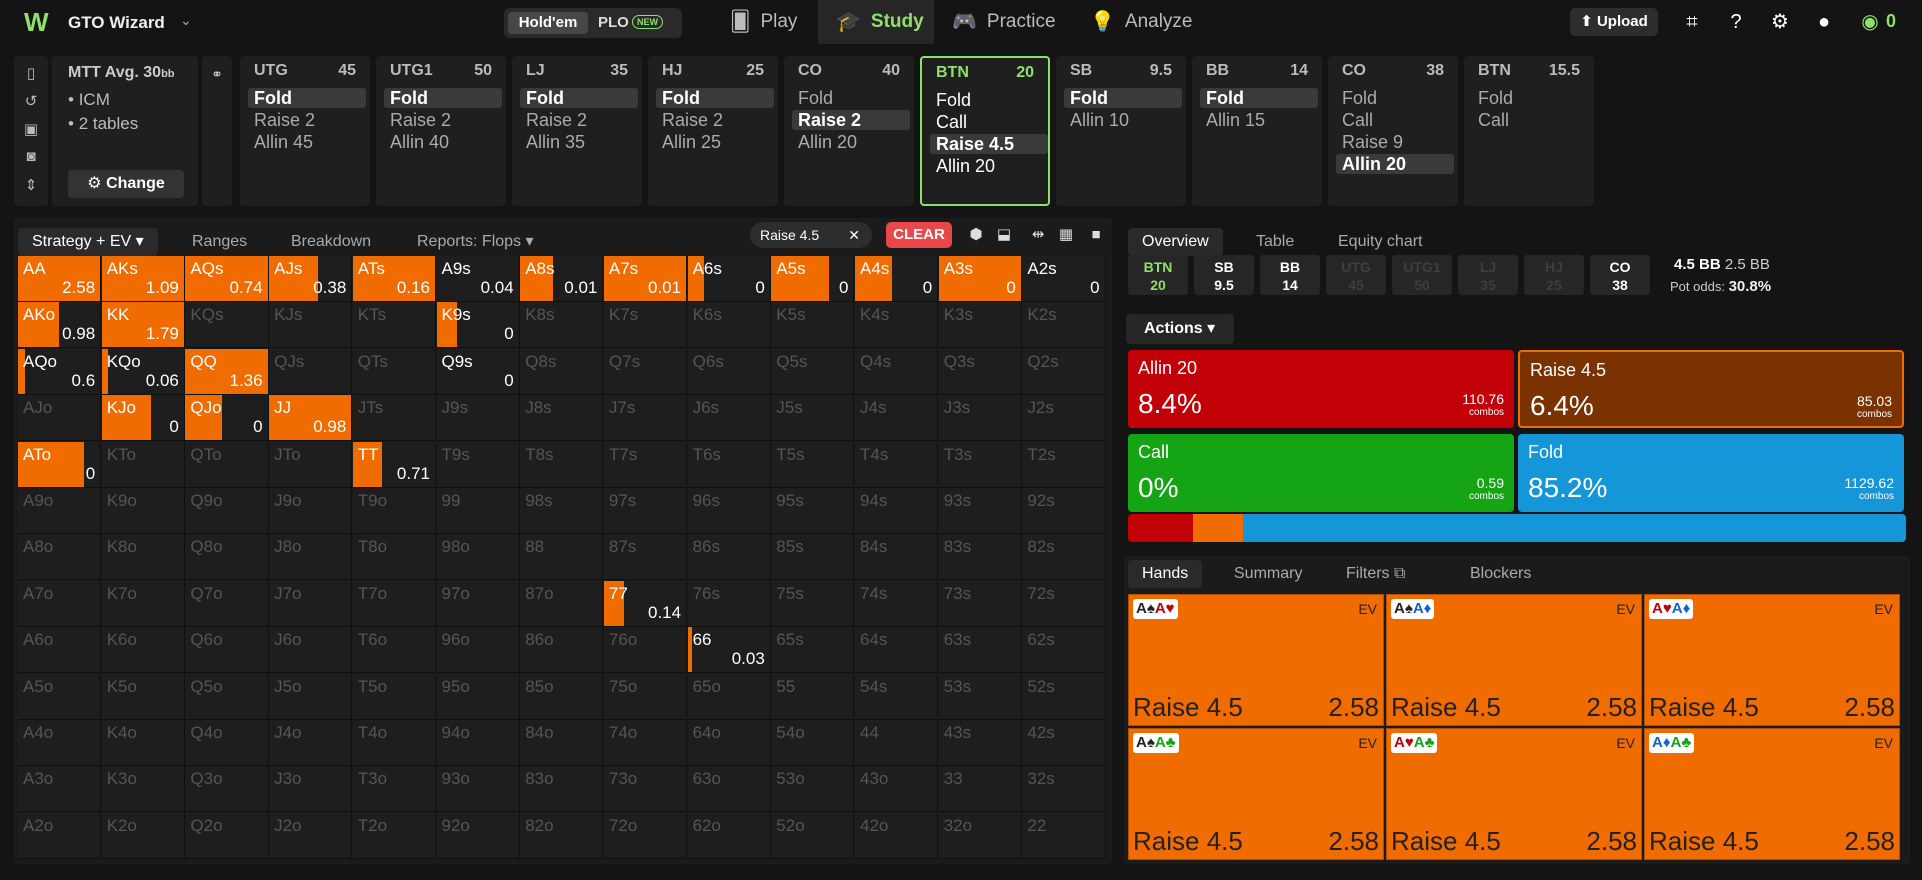  What do you see at coordinates (897, 743) in the screenshot?
I see `hand-cell: 44` at bounding box center [897, 743].